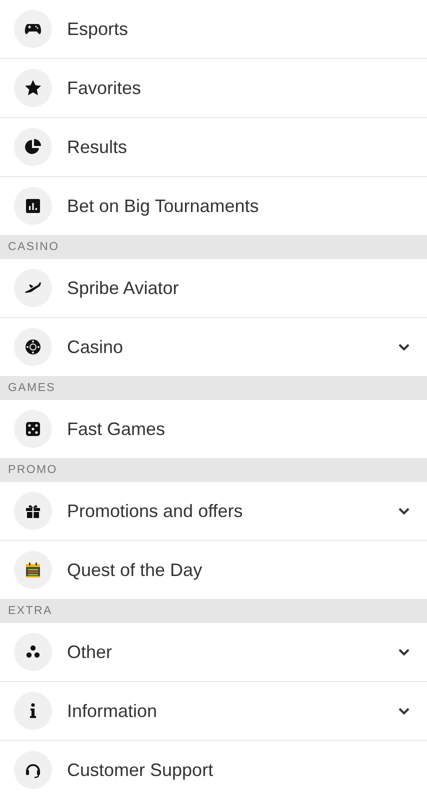 This screenshot has width=427, height=793. What do you see at coordinates (213, 88) in the screenshot?
I see `menu-item: Favorites` at bounding box center [213, 88].